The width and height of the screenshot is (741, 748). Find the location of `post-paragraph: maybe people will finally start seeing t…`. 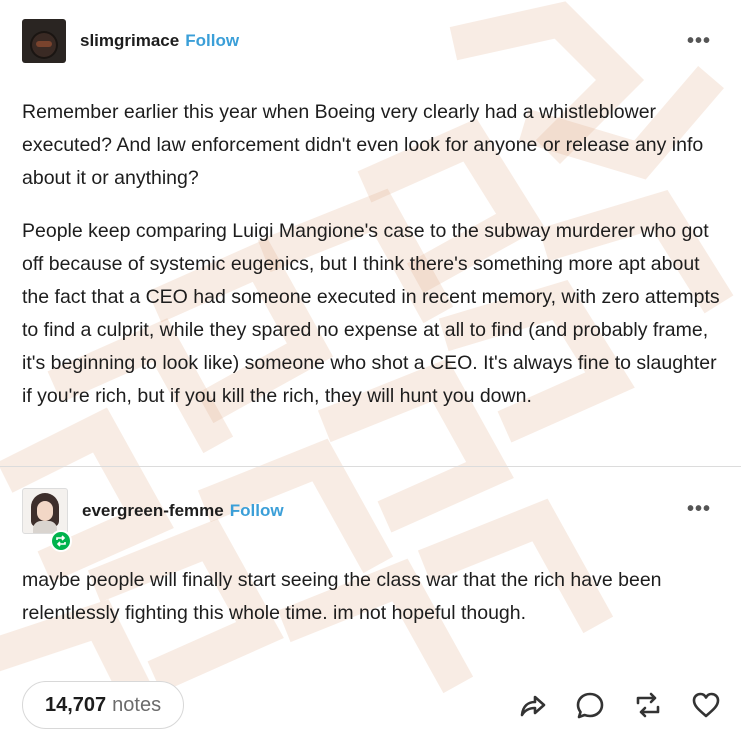

post-paragraph: maybe people will finally start seeing t… is located at coordinates (342, 596).